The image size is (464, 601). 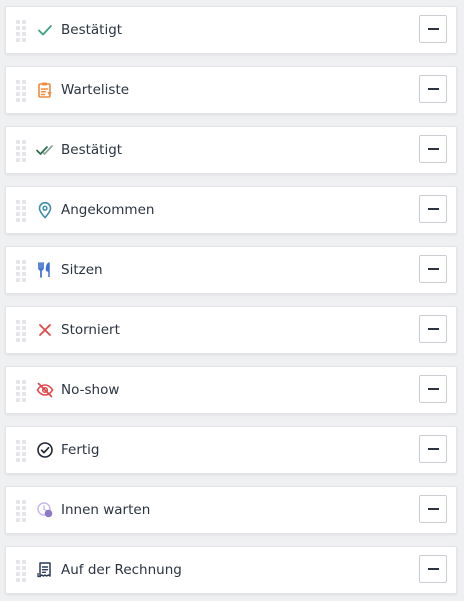 I want to click on status-row: Storniert, so click(x=231, y=330).